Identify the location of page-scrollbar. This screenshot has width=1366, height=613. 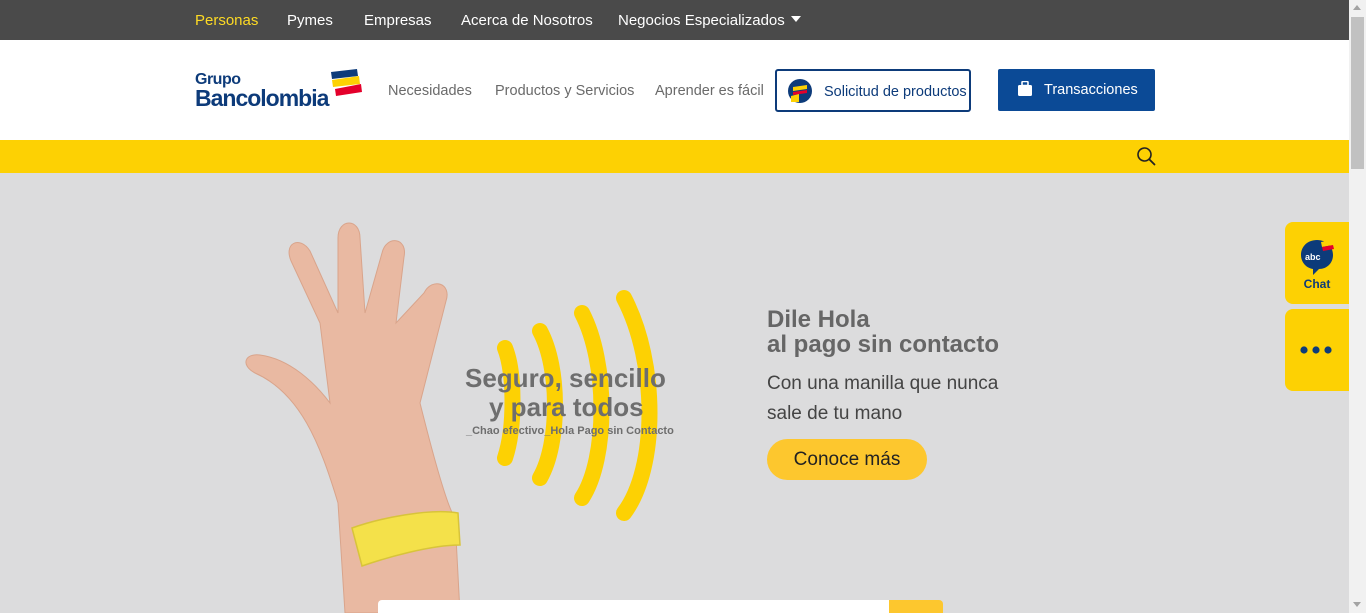
(1357, 306).